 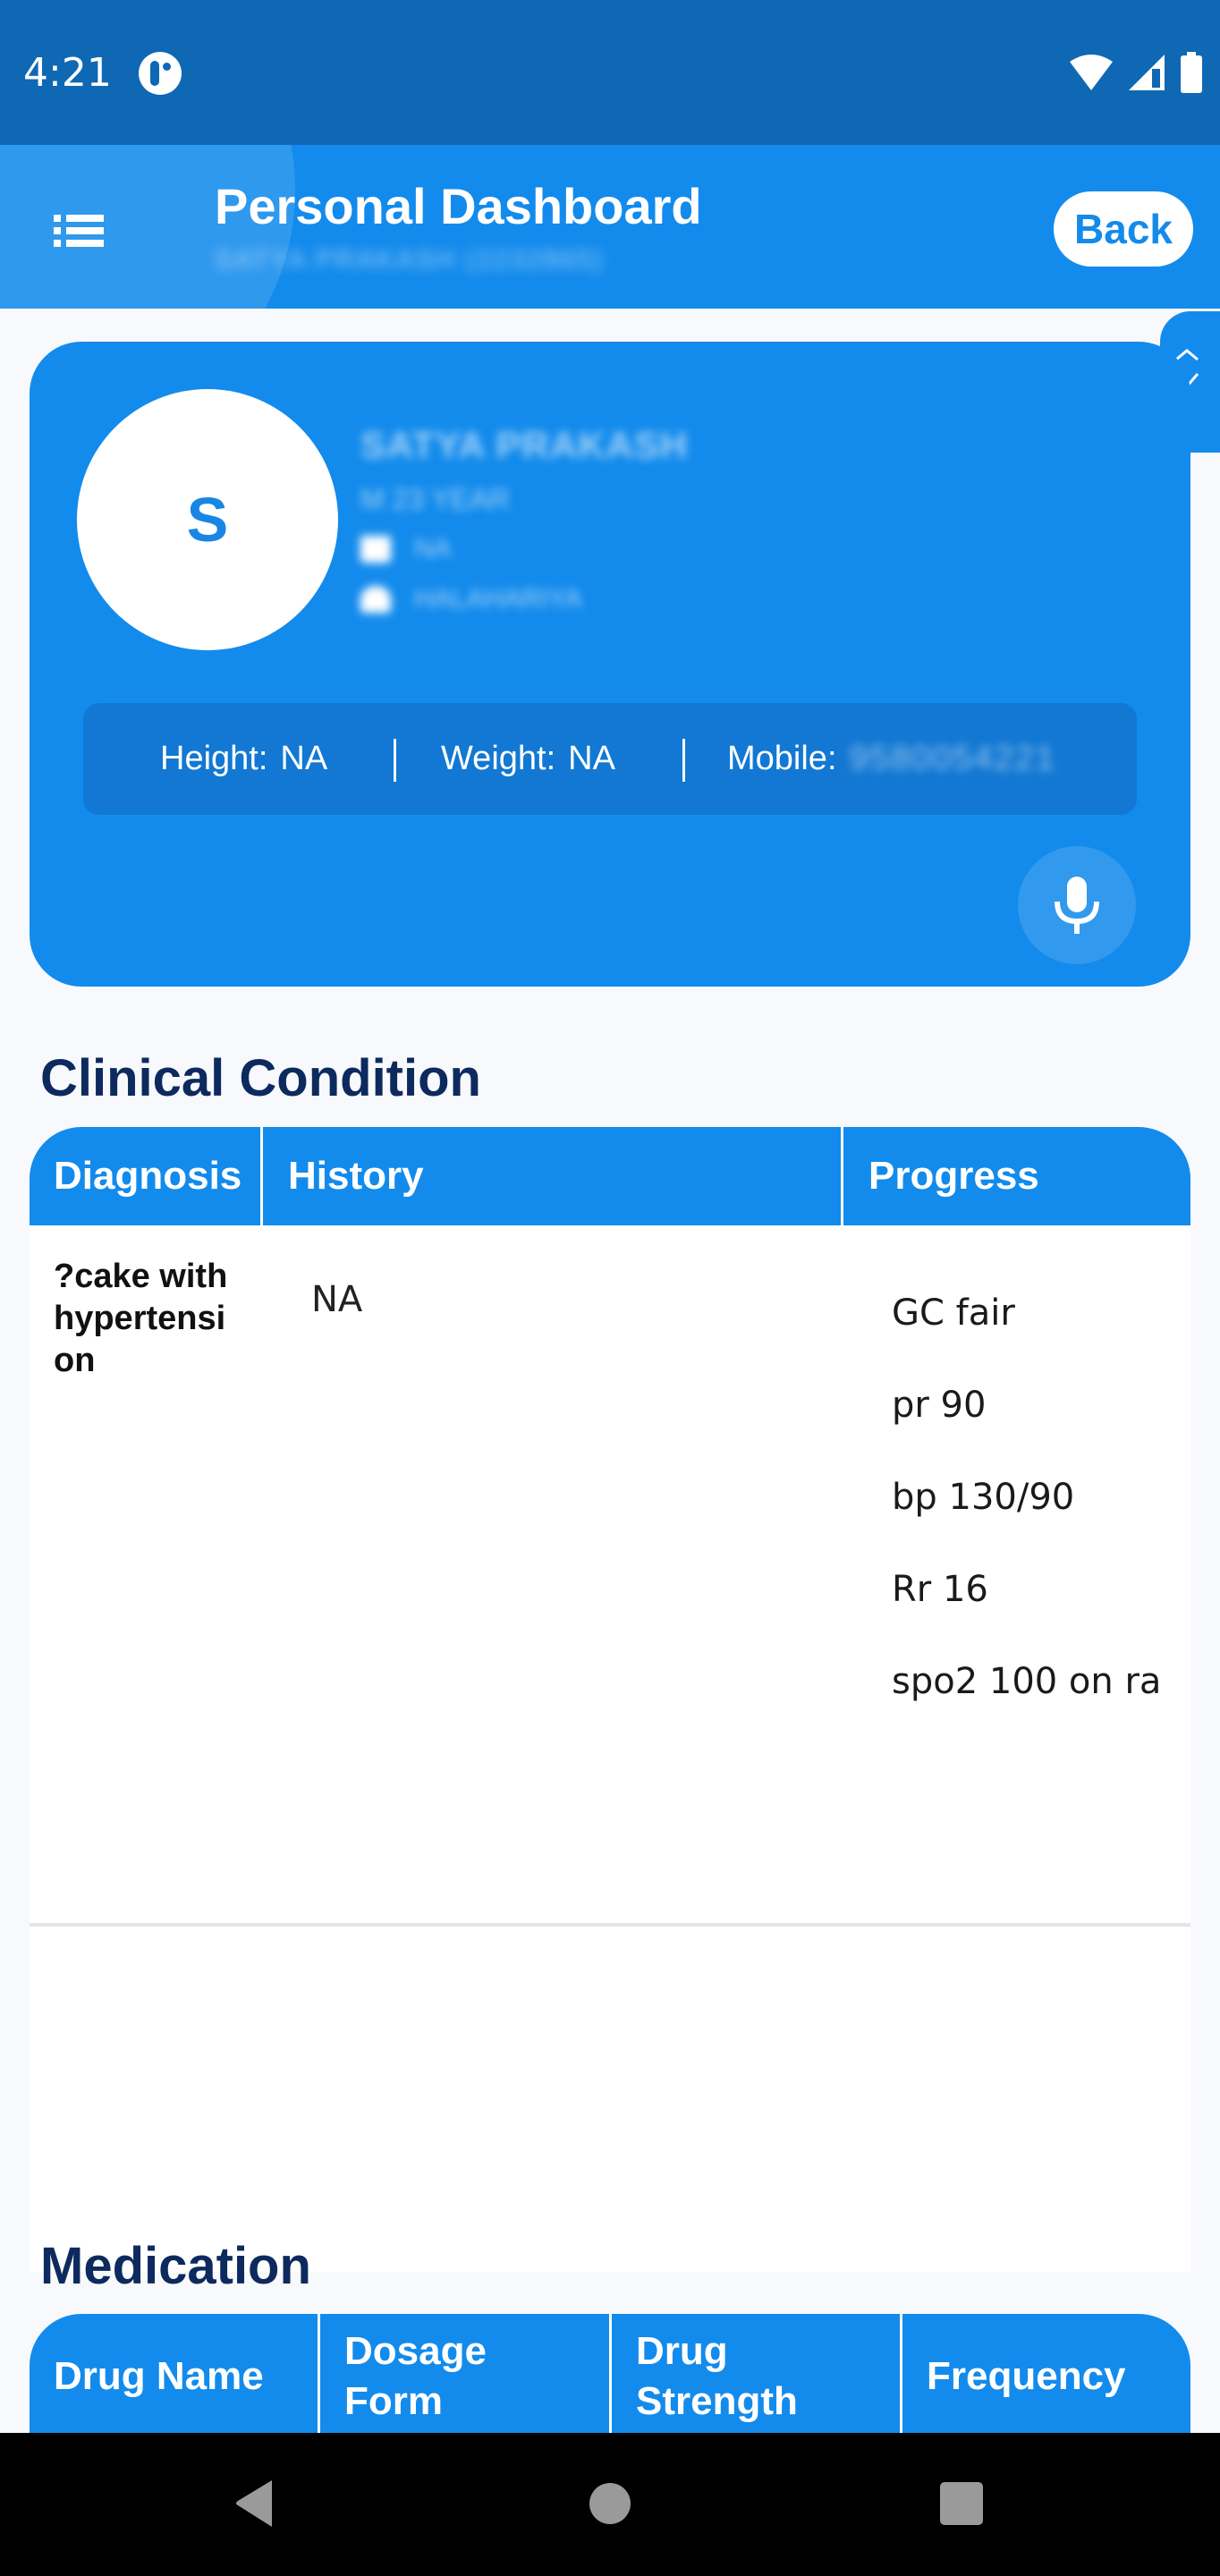 I want to click on status-icons, so click(x=1136, y=72).